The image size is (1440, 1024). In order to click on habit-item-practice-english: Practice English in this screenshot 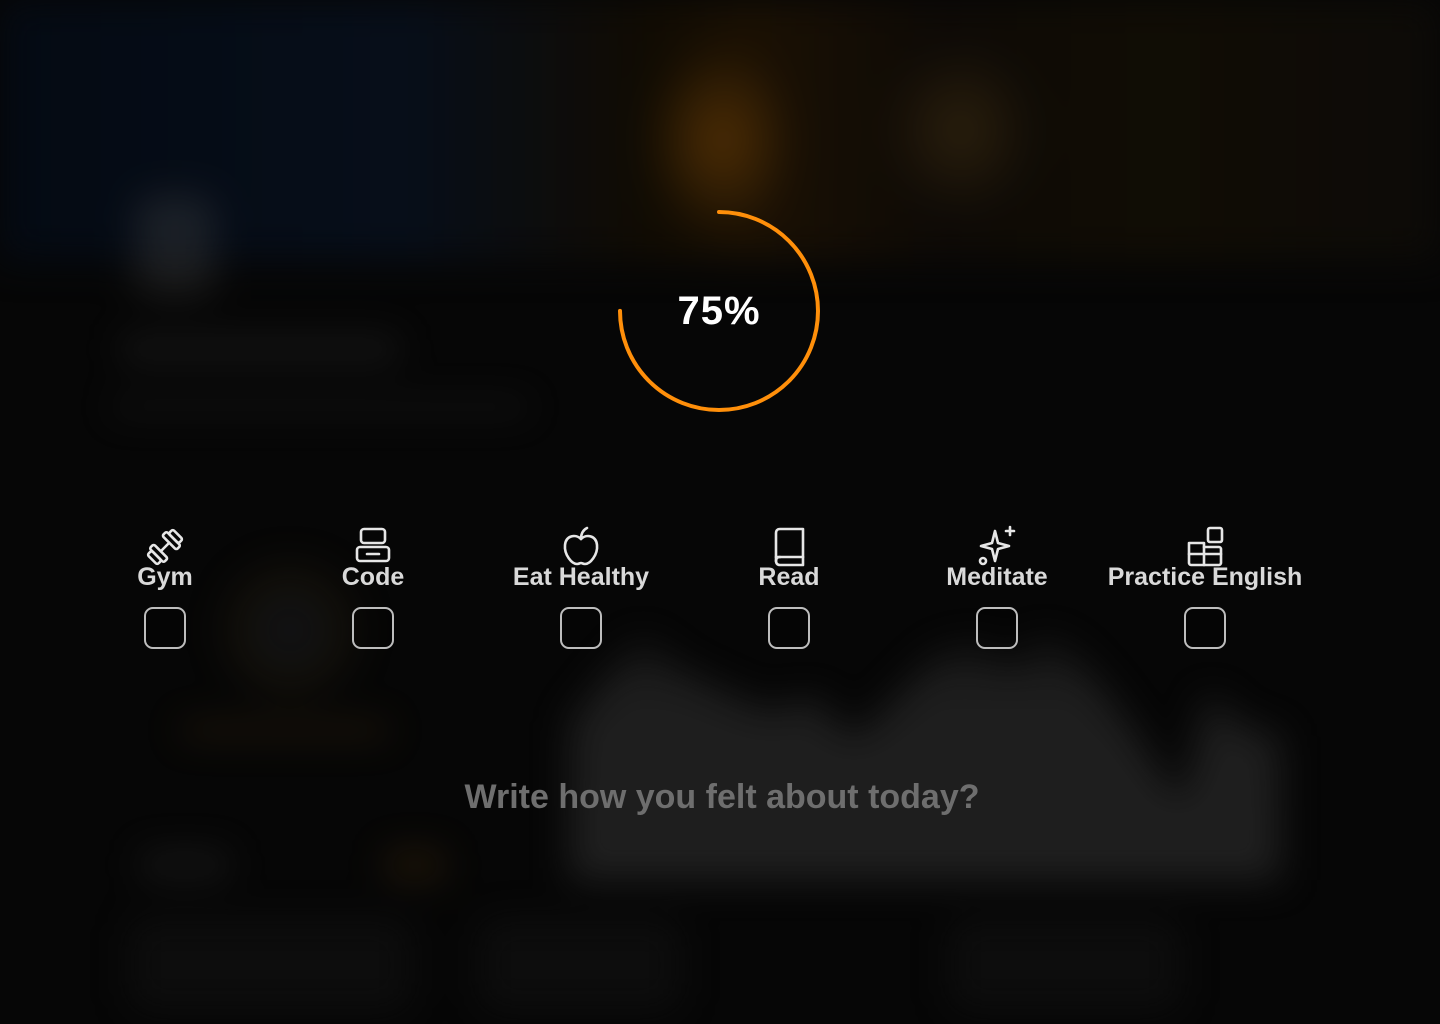, I will do `click(1205, 584)`.